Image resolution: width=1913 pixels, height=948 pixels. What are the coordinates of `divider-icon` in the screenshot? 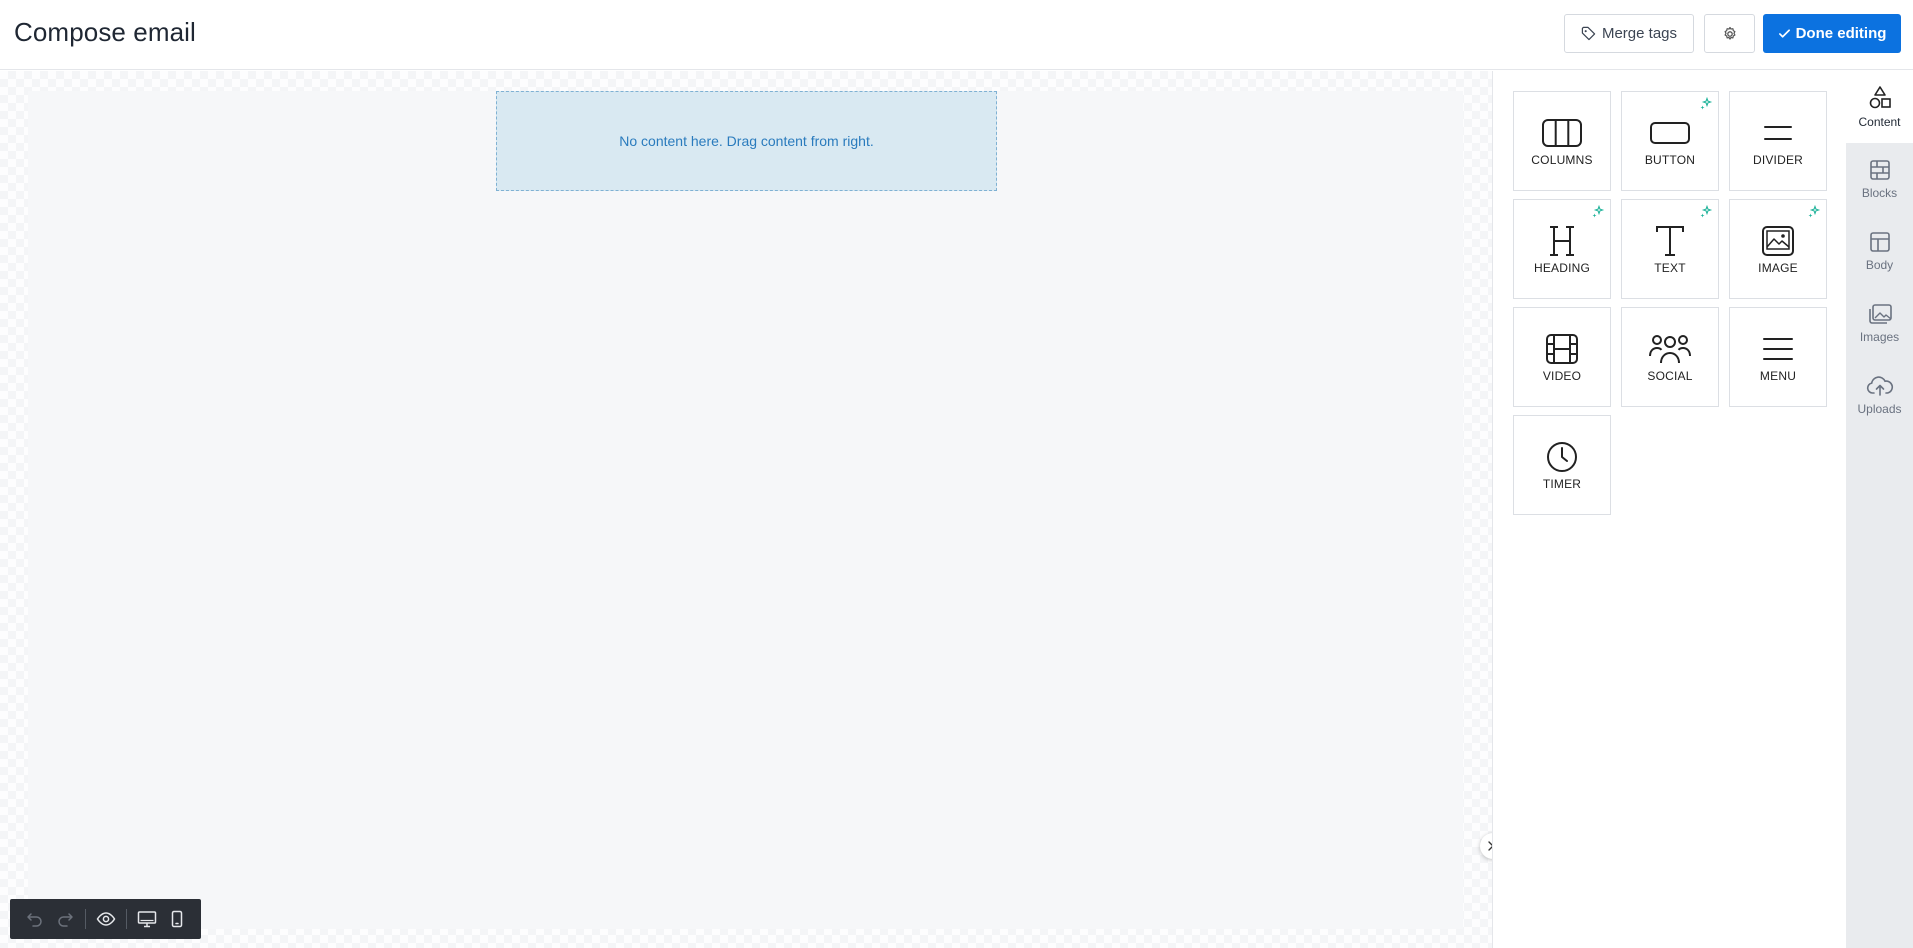 It's located at (1778, 133).